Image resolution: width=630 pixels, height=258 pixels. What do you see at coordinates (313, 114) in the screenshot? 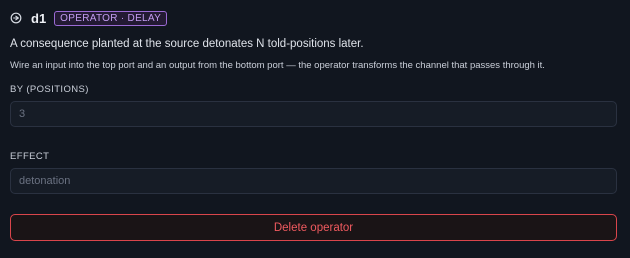
I see `by-positions-input: 3` at bounding box center [313, 114].